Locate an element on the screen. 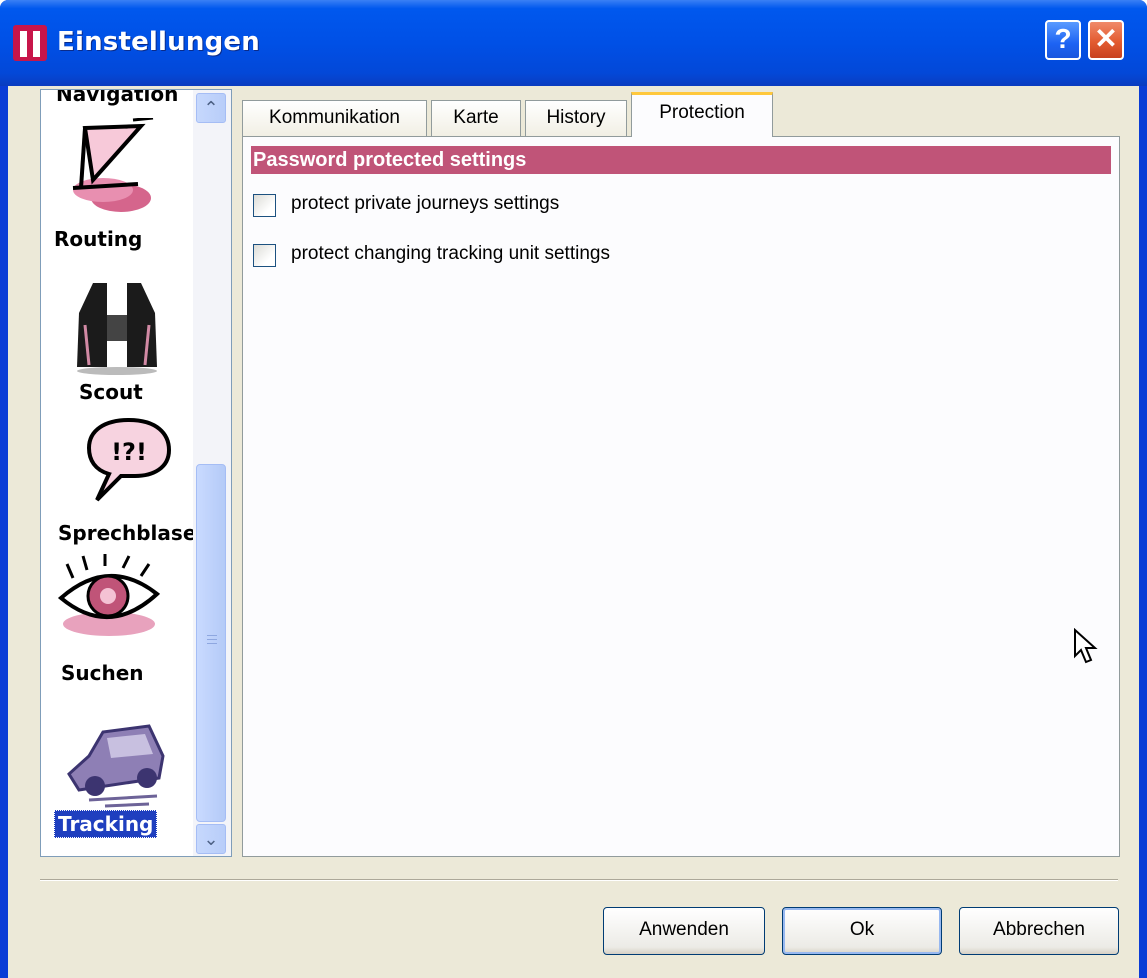  tab-history: History is located at coordinates (576, 118).